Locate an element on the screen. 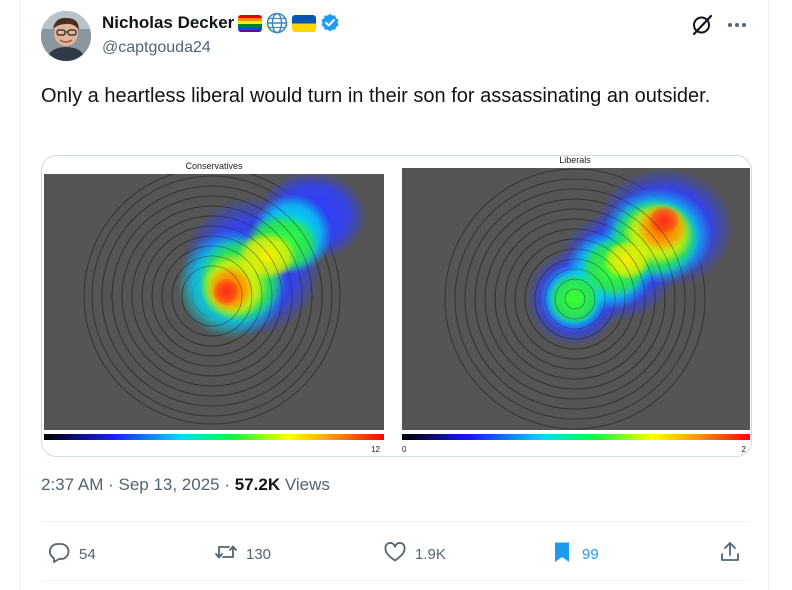  more-icon is located at coordinates (737, 25).